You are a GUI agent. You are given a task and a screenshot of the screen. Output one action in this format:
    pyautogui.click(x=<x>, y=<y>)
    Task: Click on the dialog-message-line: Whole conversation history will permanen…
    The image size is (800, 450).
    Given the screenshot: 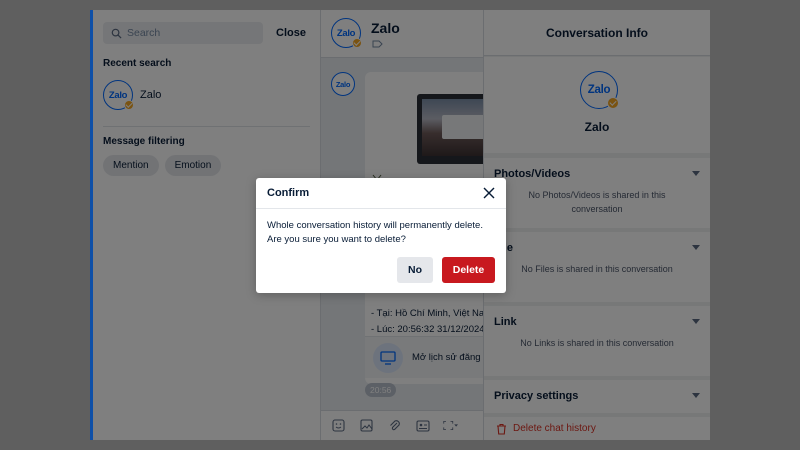 What is the action you would take?
    pyautogui.click(x=375, y=225)
    